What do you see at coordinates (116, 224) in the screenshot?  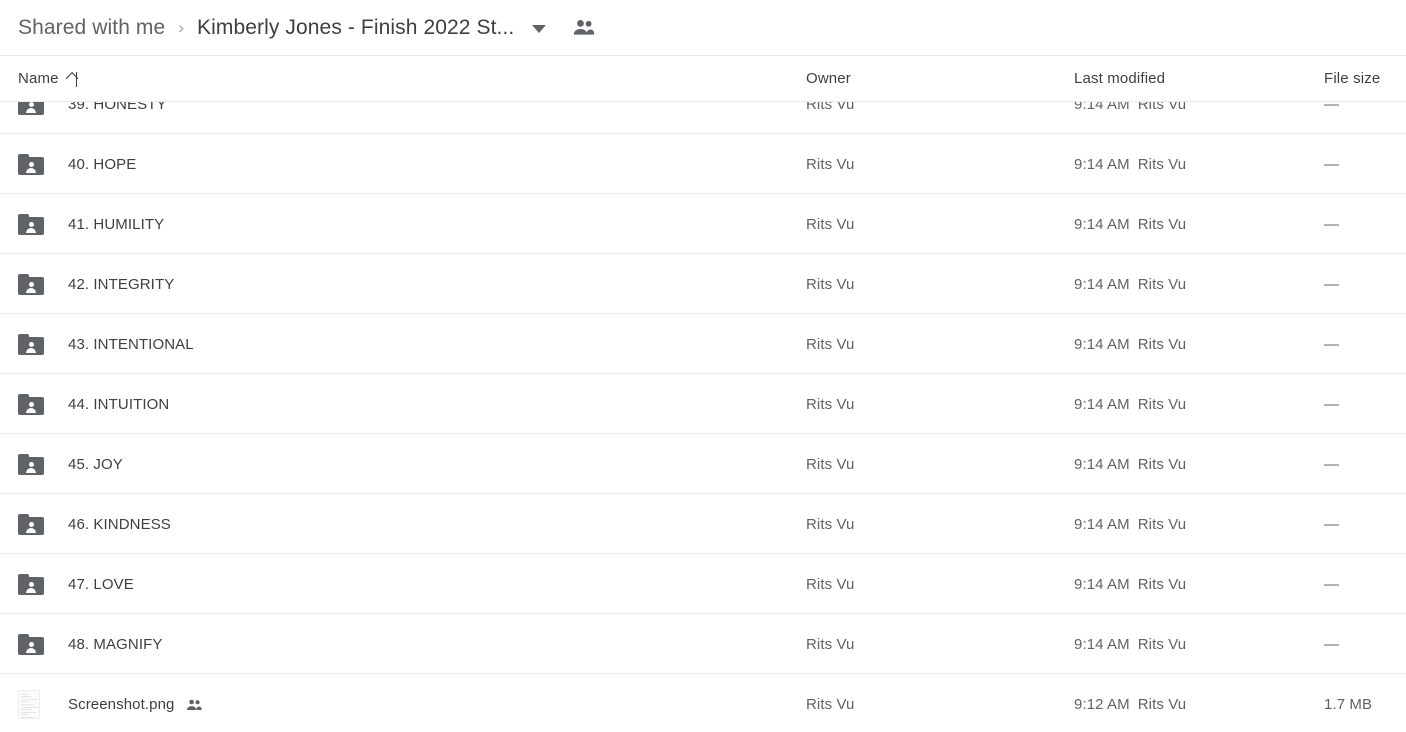 I see `file-row-name: 41. HUMILITY` at bounding box center [116, 224].